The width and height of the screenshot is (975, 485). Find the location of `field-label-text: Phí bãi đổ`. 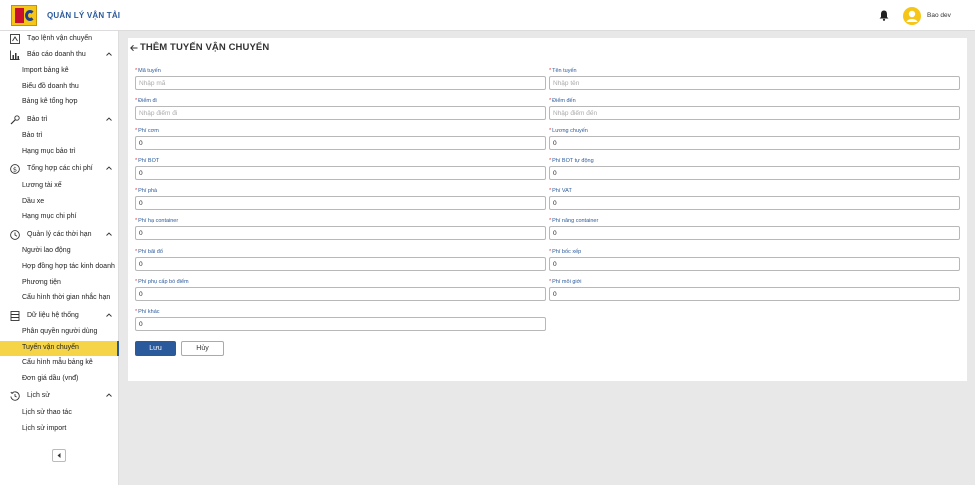

field-label-text: Phí bãi đổ is located at coordinates (150, 252).